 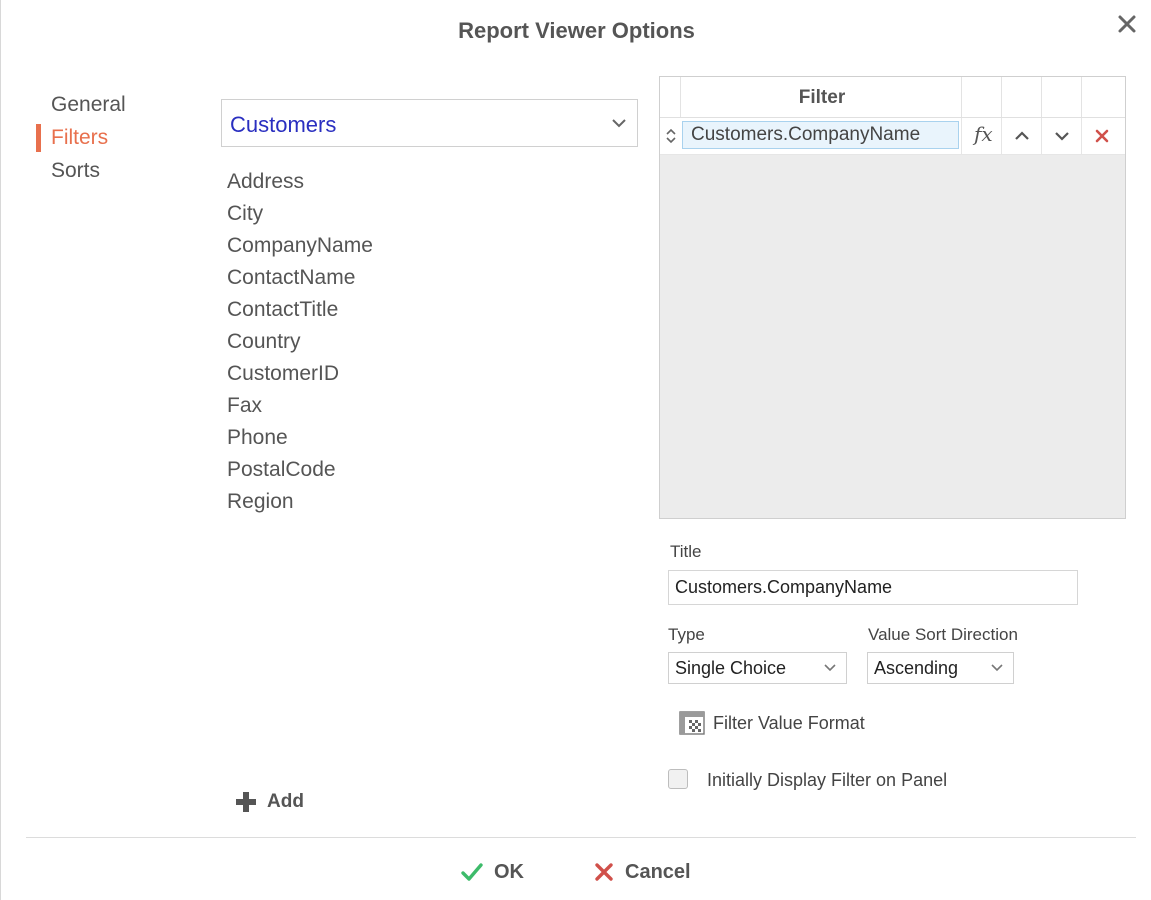 I want to click on chevron-up-icon, so click(x=1022, y=135).